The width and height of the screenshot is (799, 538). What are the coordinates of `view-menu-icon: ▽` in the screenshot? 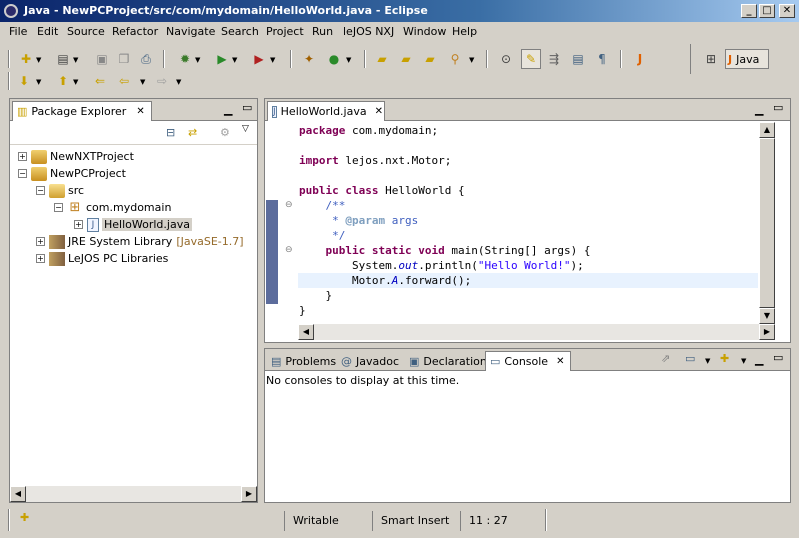 It's located at (245, 129).